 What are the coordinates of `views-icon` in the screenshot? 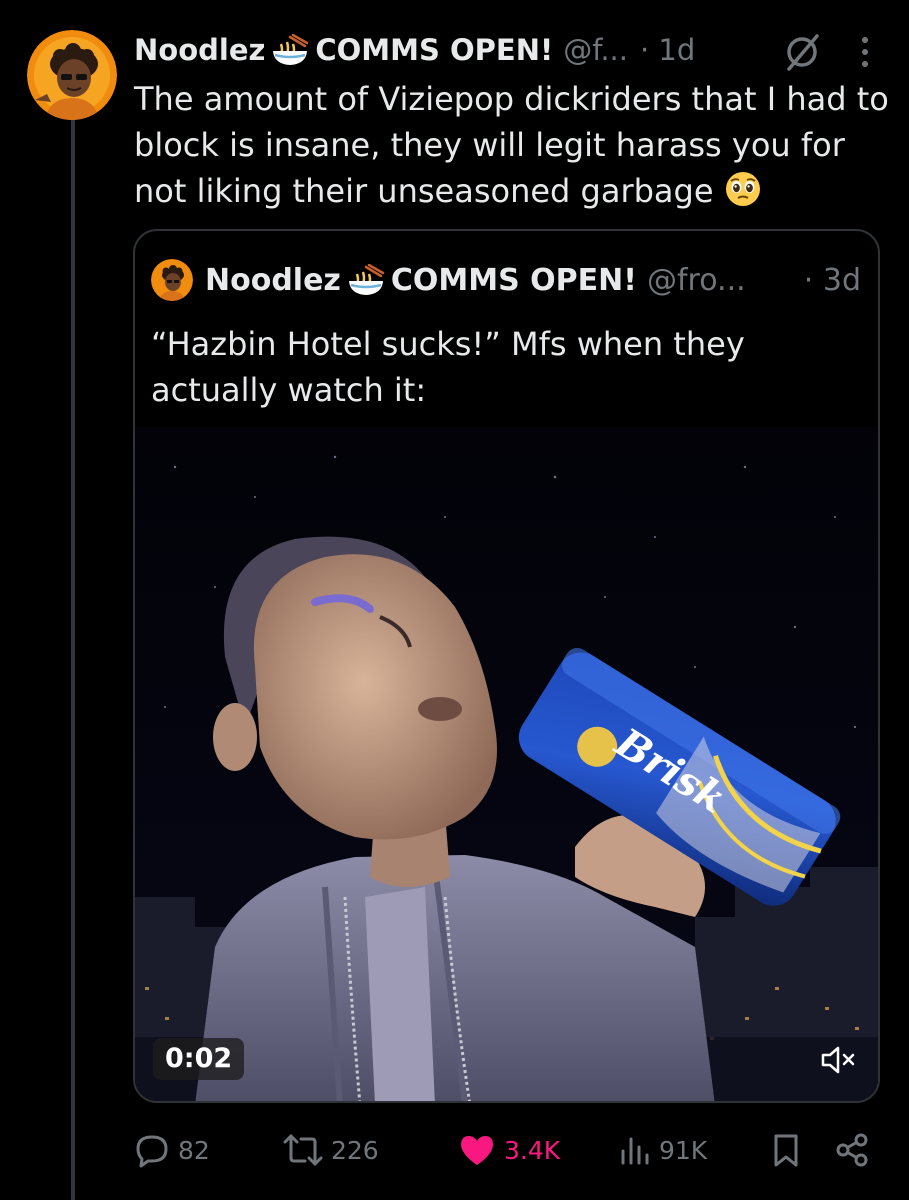 It's located at (635, 1151).